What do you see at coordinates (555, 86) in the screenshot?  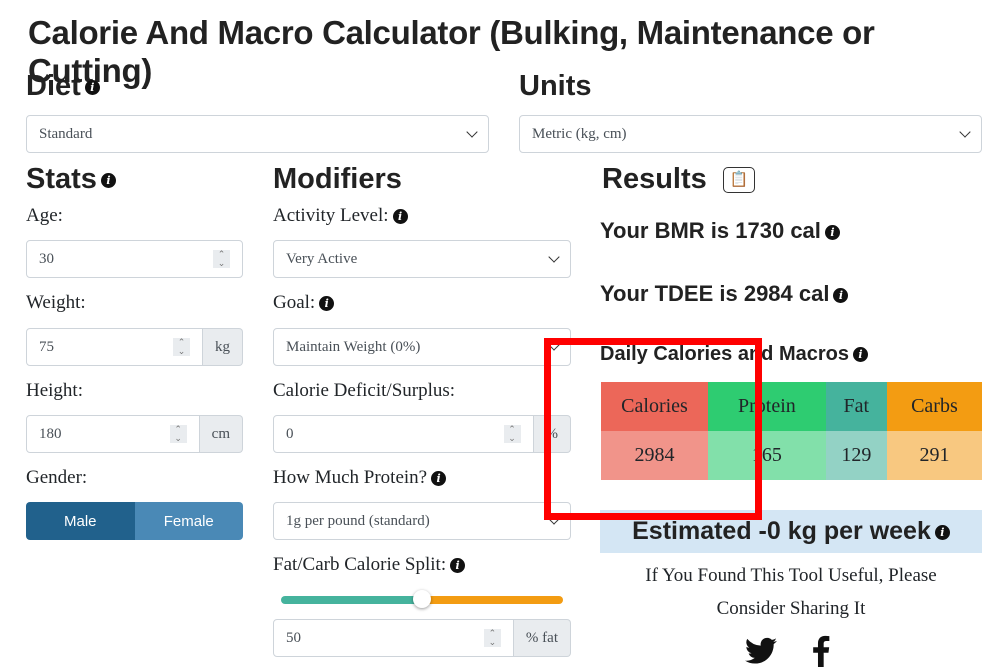 I see `units-heading: Units` at bounding box center [555, 86].